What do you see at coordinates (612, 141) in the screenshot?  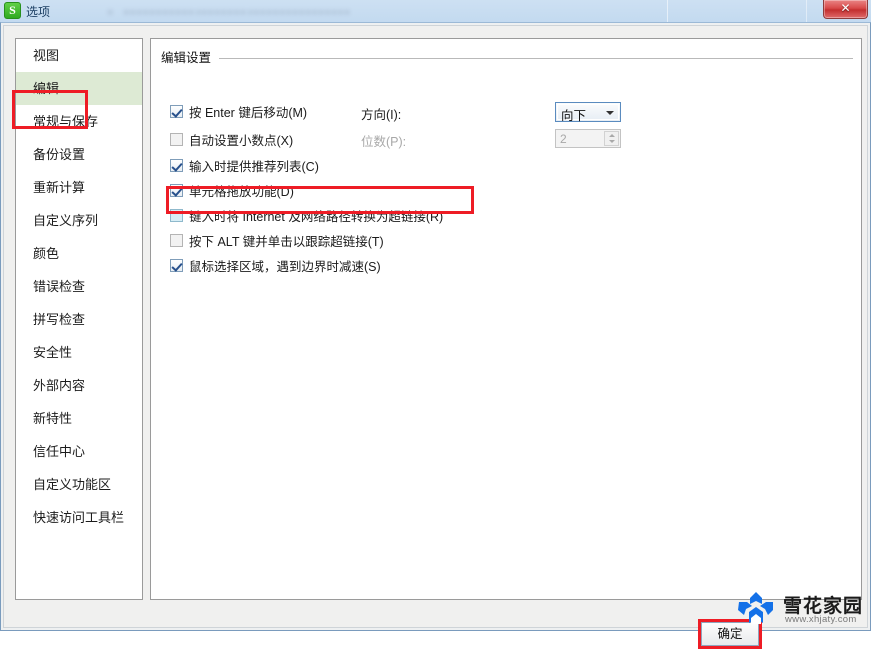 I see `stepper-down-icon` at bounding box center [612, 141].